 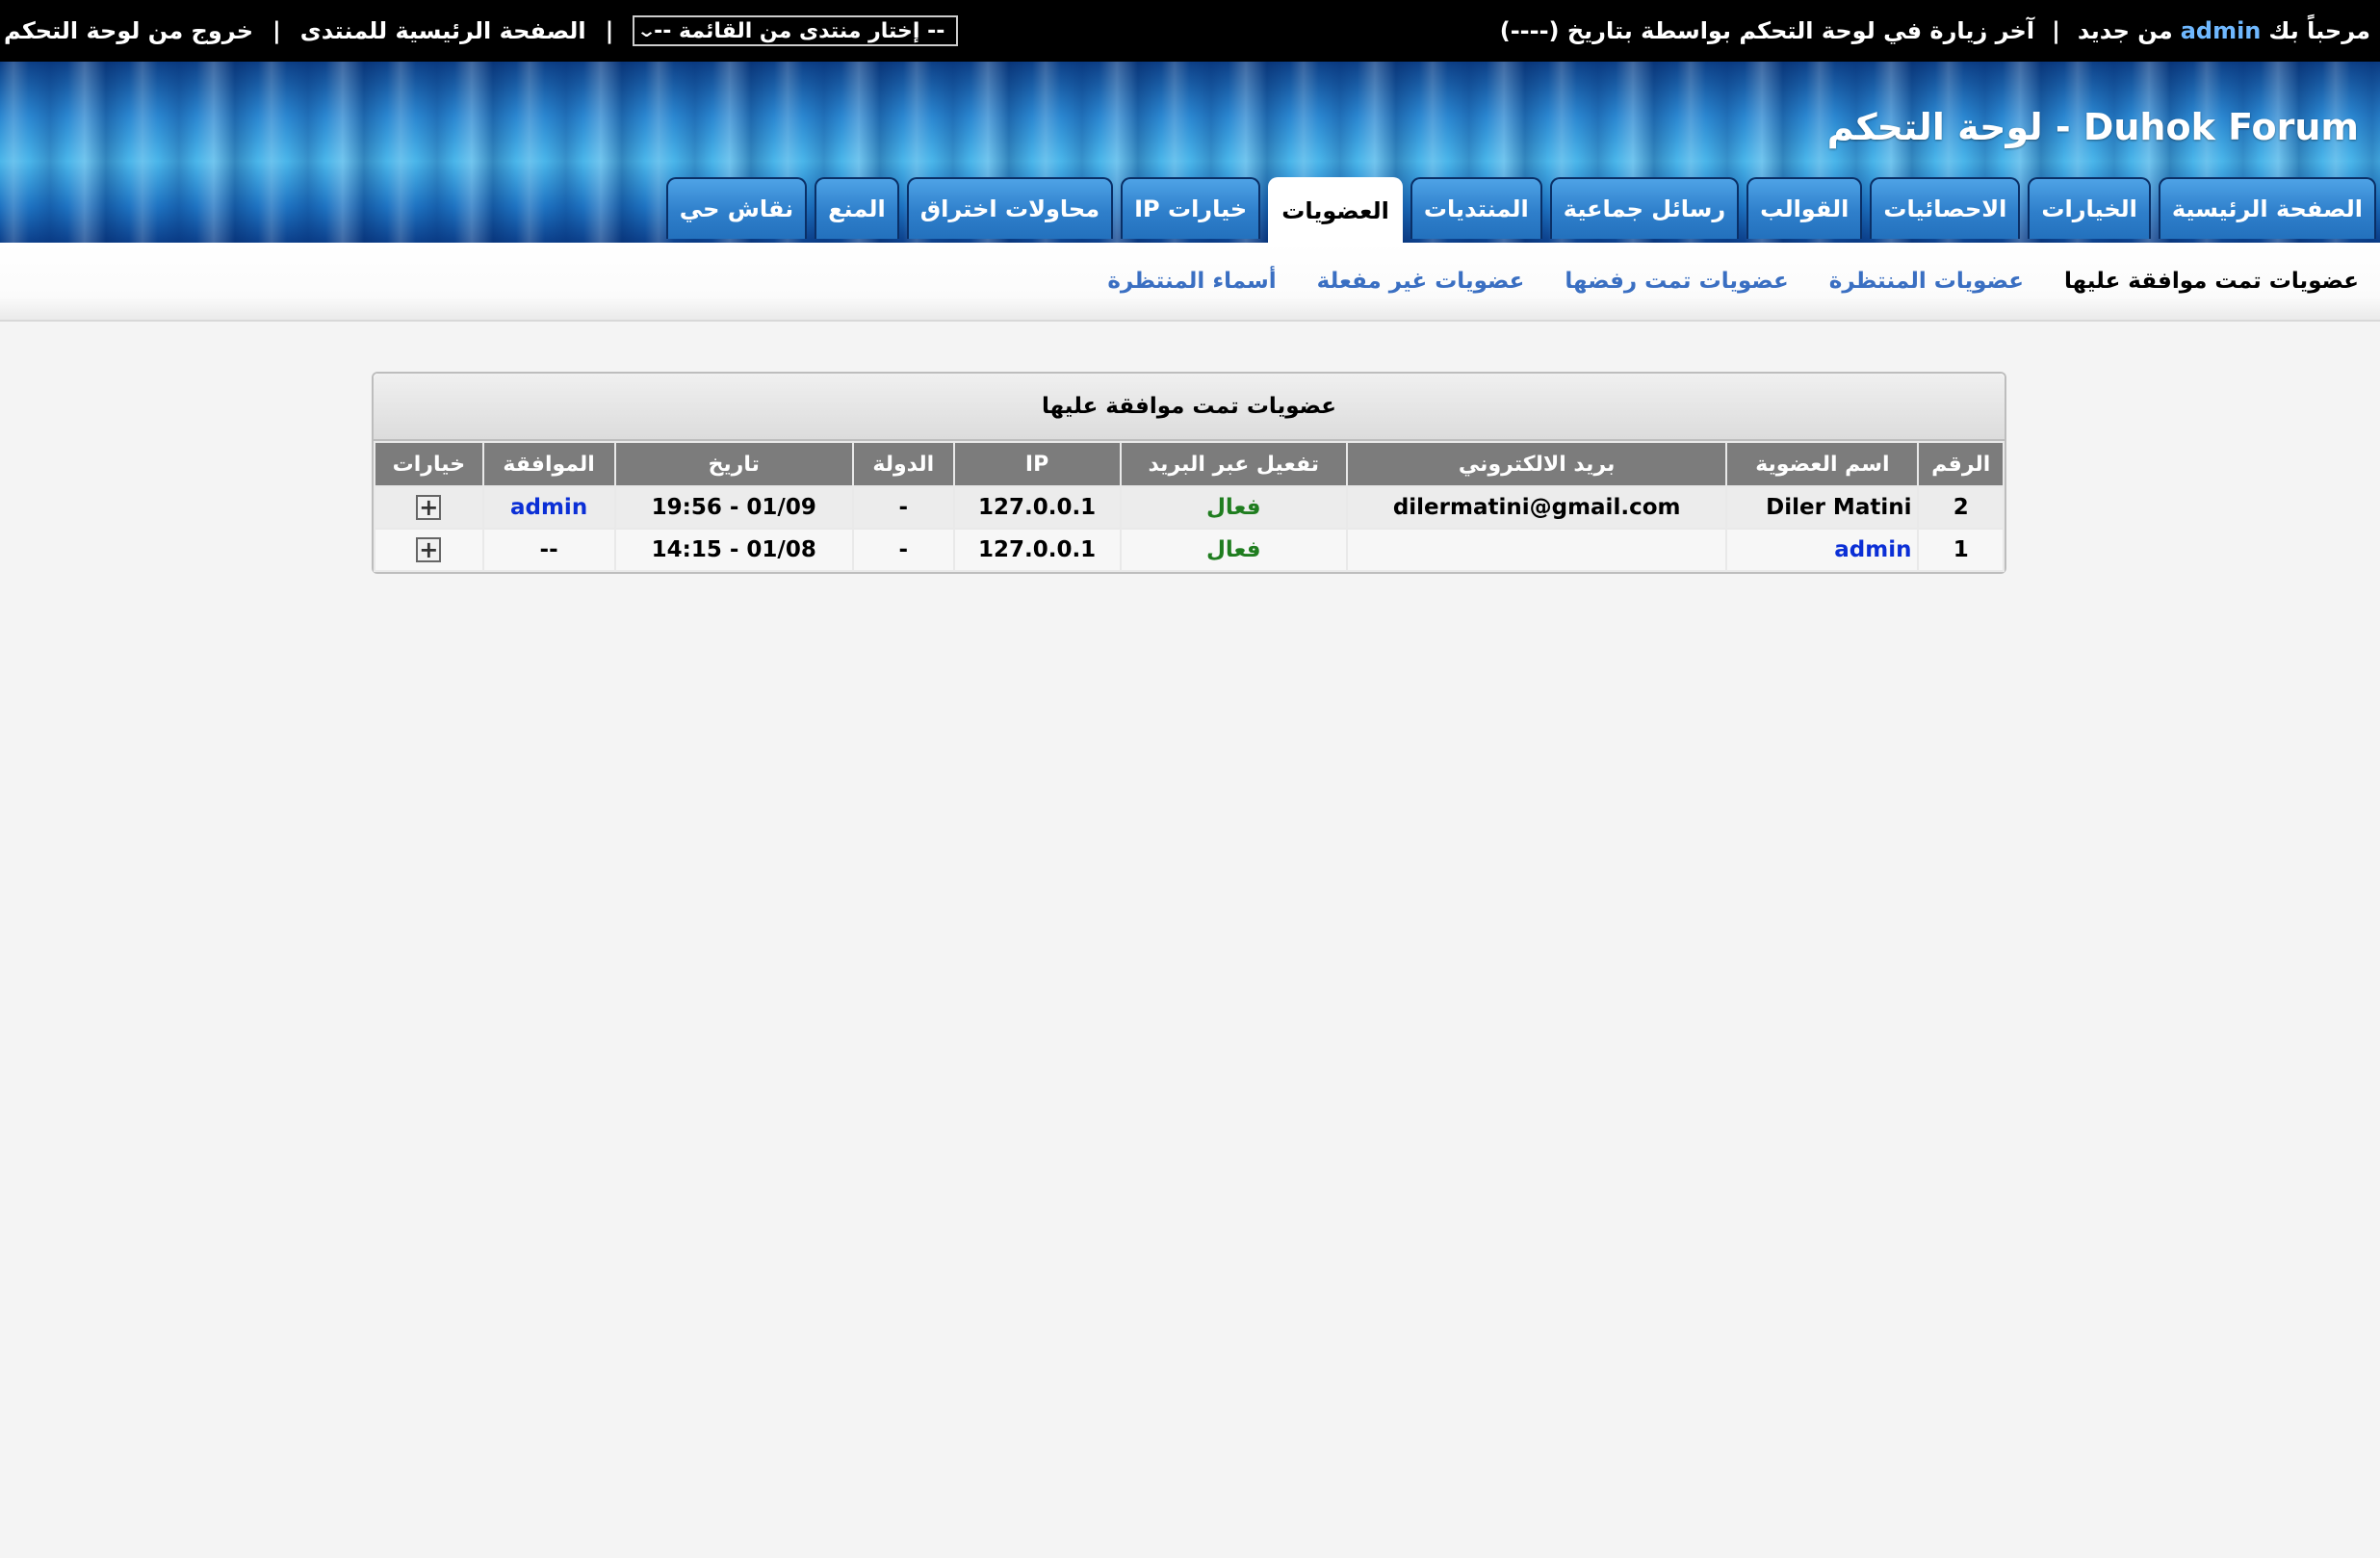 I want to click on cell-username: Diler Matini, so click(x=1823, y=507).